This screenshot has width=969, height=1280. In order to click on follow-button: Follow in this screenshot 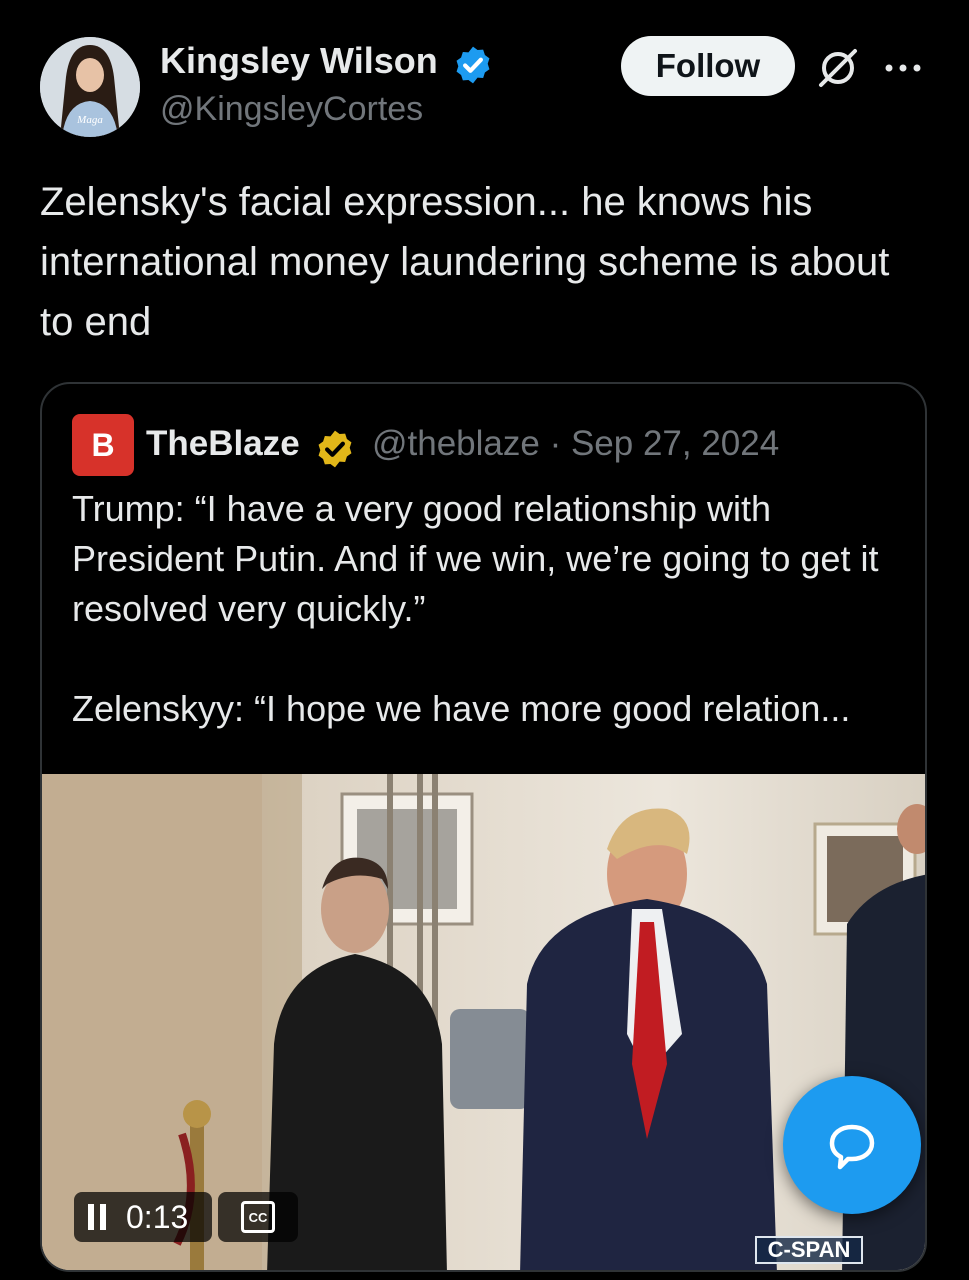, I will do `click(708, 66)`.